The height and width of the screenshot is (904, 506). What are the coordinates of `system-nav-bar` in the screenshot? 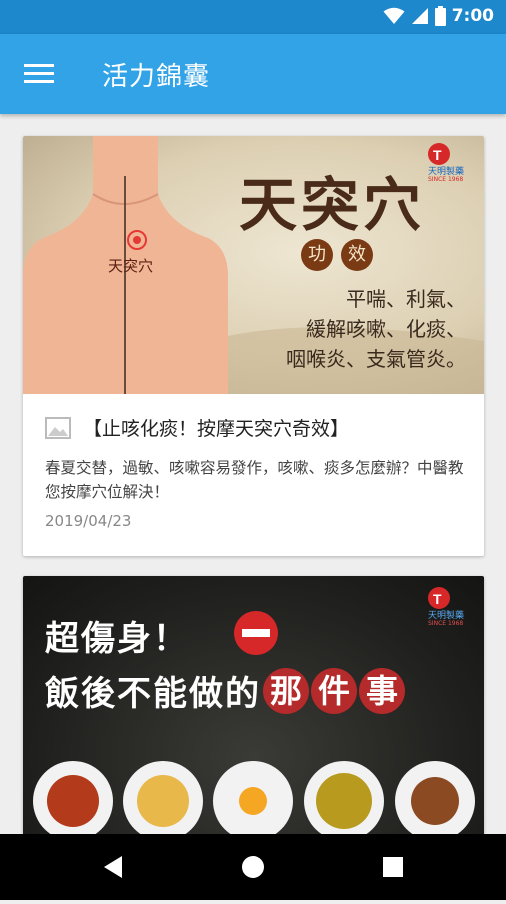 It's located at (253, 867).